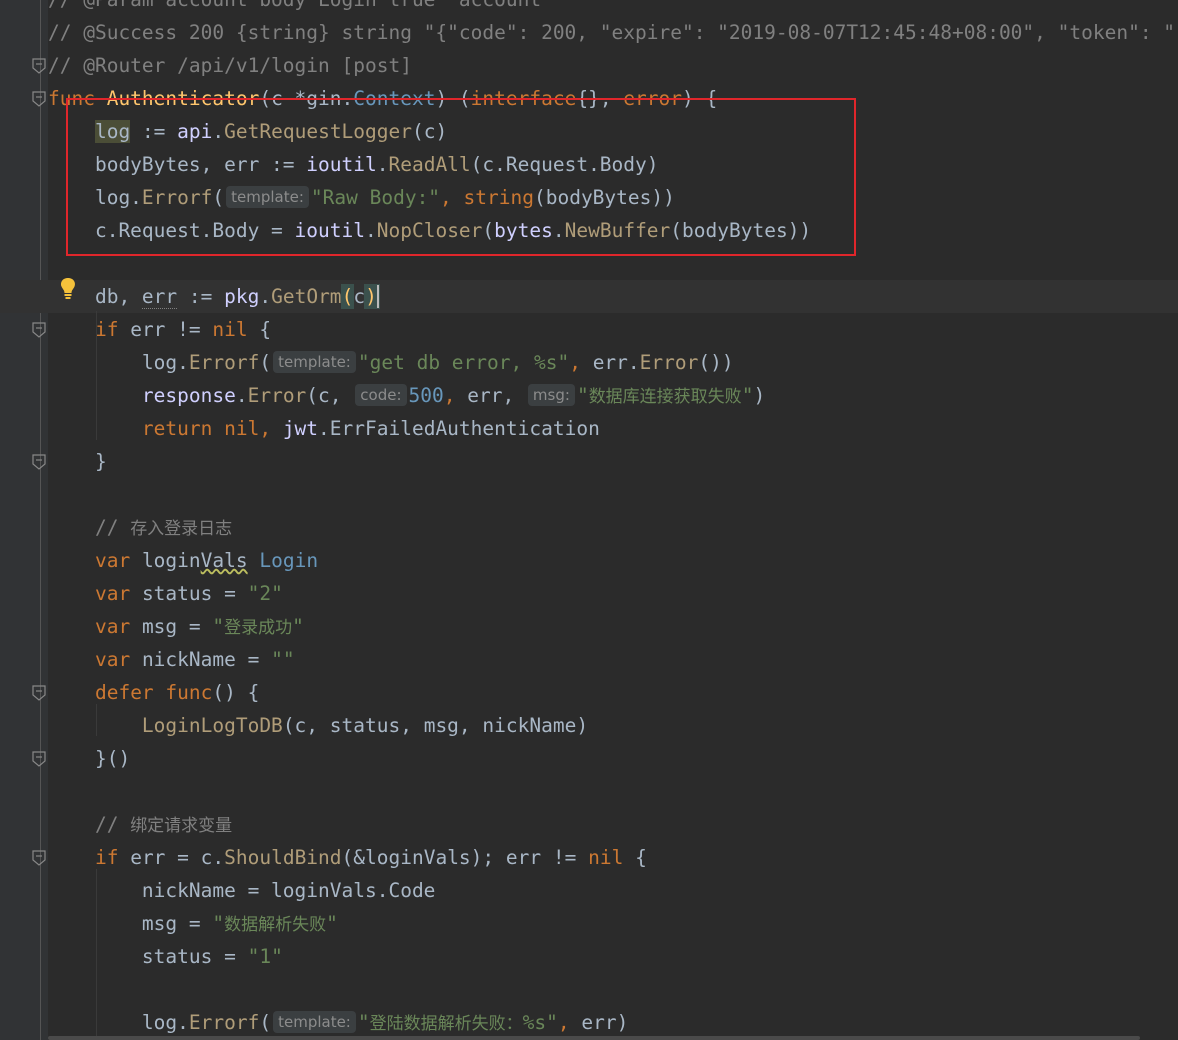  What do you see at coordinates (589, 626) in the screenshot?
I see `code-line: var msg = "登录成功"` at bounding box center [589, 626].